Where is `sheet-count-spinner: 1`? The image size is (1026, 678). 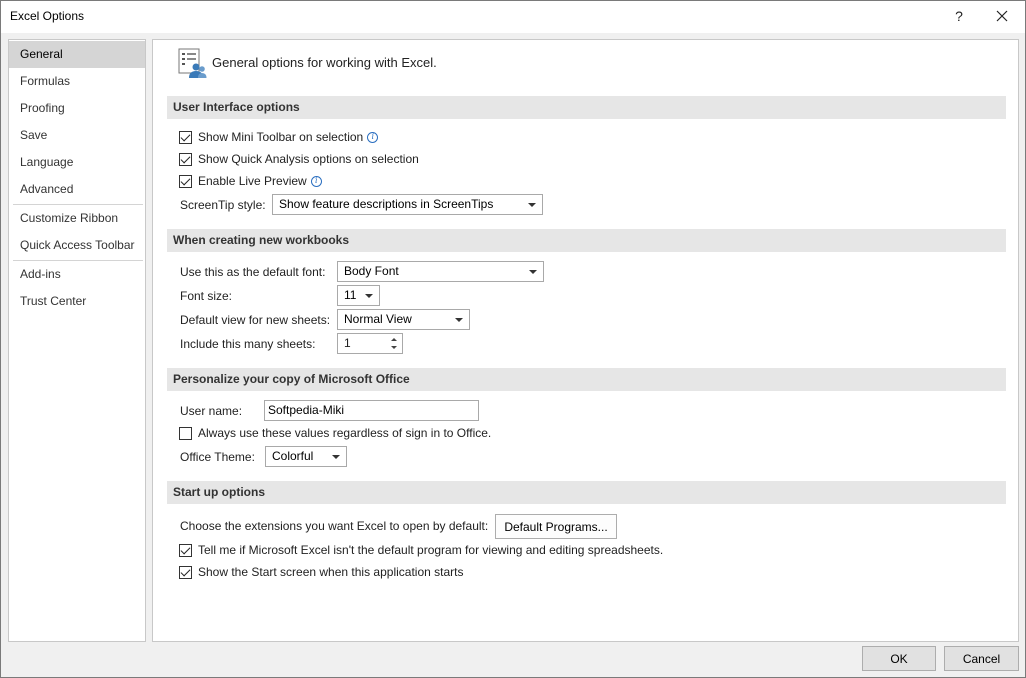 sheet-count-spinner: 1 is located at coordinates (370, 343).